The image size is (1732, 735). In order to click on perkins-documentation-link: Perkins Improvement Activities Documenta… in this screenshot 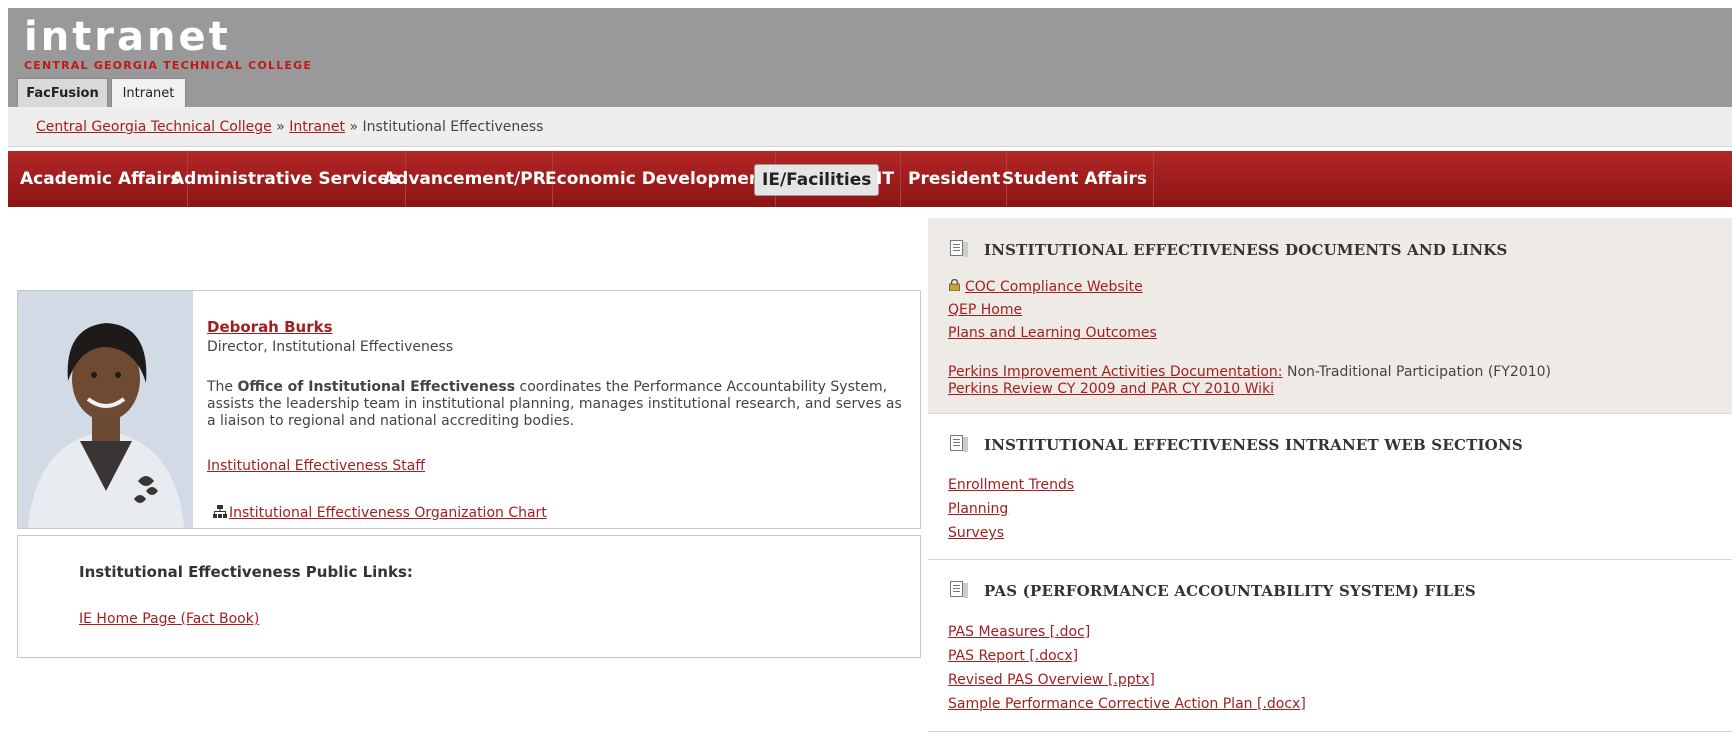, I will do `click(1115, 372)`.